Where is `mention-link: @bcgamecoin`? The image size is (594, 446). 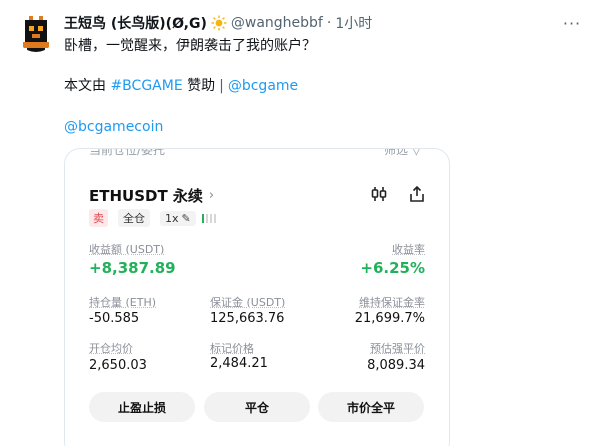 mention-link: @bcgamecoin is located at coordinates (113, 127).